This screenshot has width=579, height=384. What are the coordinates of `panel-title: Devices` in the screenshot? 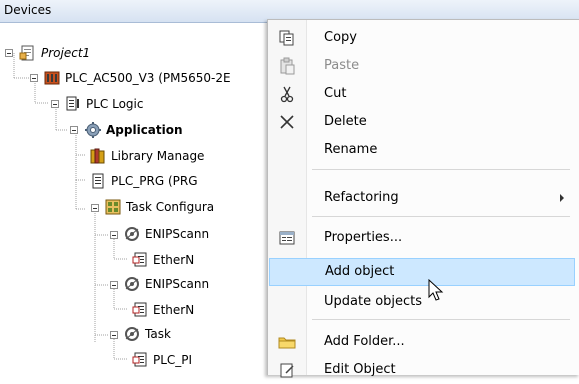 It's located at (28, 10).